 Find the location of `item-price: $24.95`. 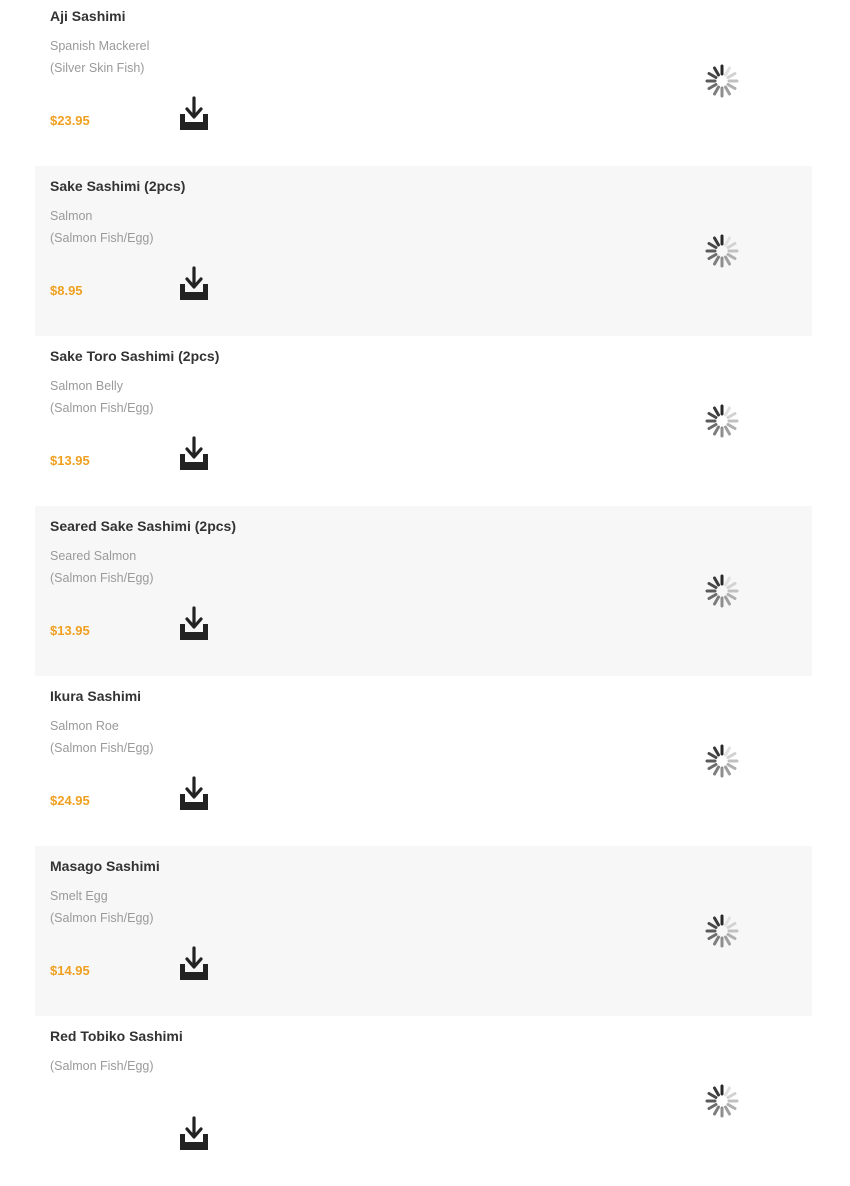

item-price: $24.95 is located at coordinates (70, 800).